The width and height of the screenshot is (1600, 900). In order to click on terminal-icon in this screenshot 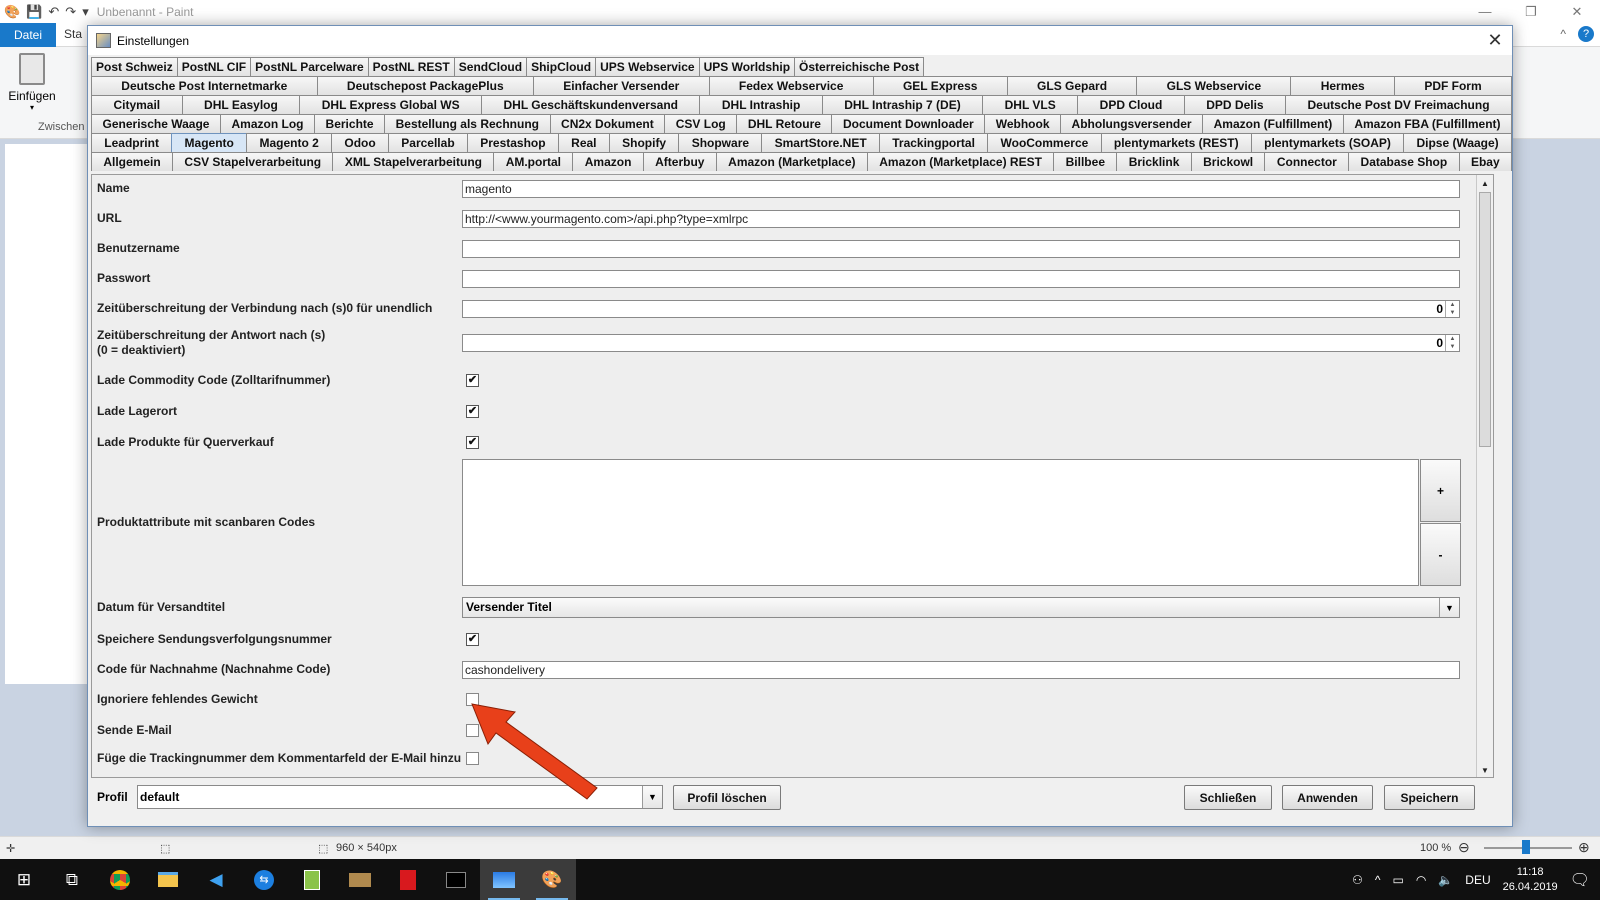, I will do `click(456, 879)`.